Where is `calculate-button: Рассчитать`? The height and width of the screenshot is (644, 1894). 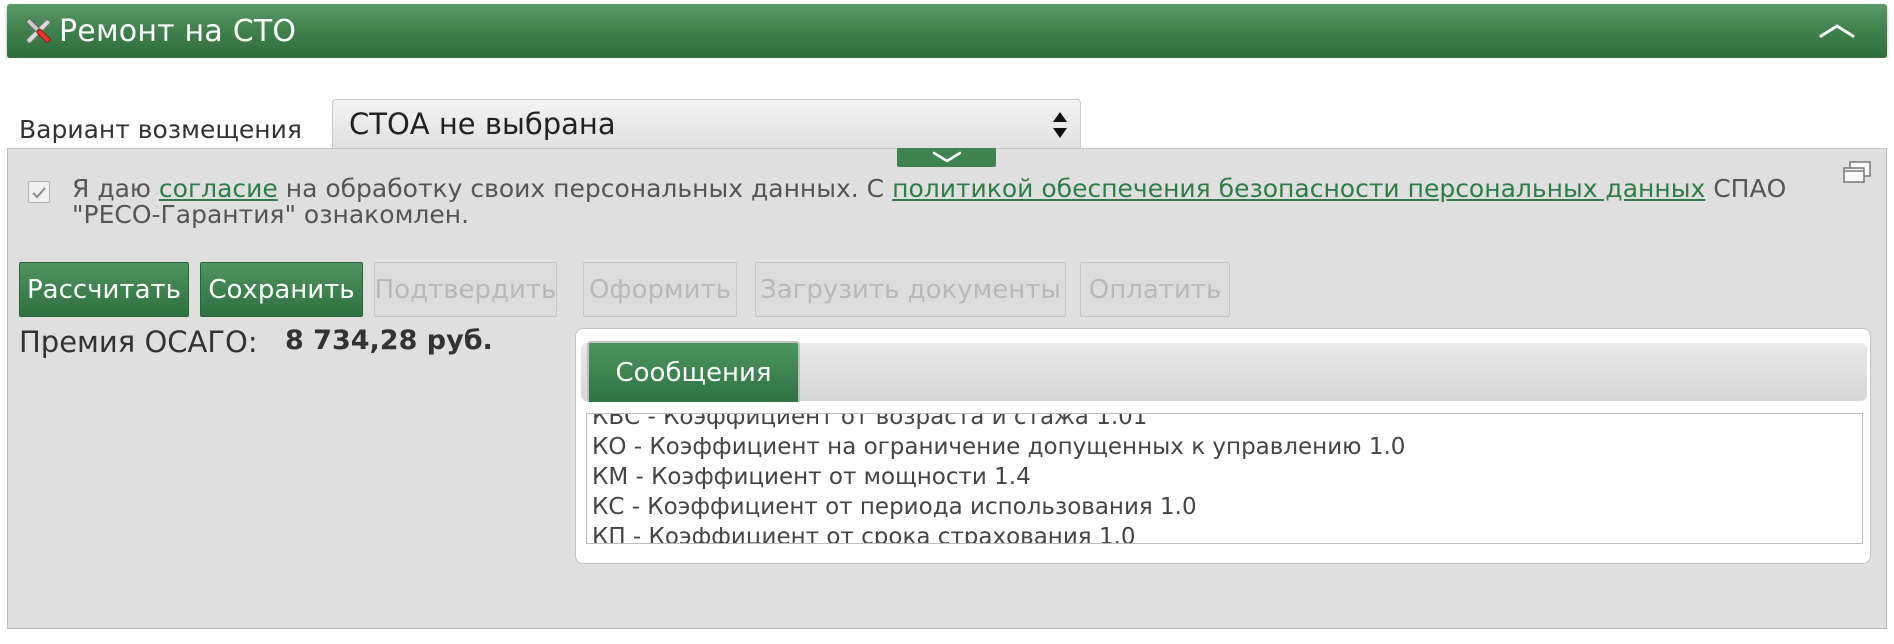 calculate-button: Рассчитать is located at coordinates (104, 289).